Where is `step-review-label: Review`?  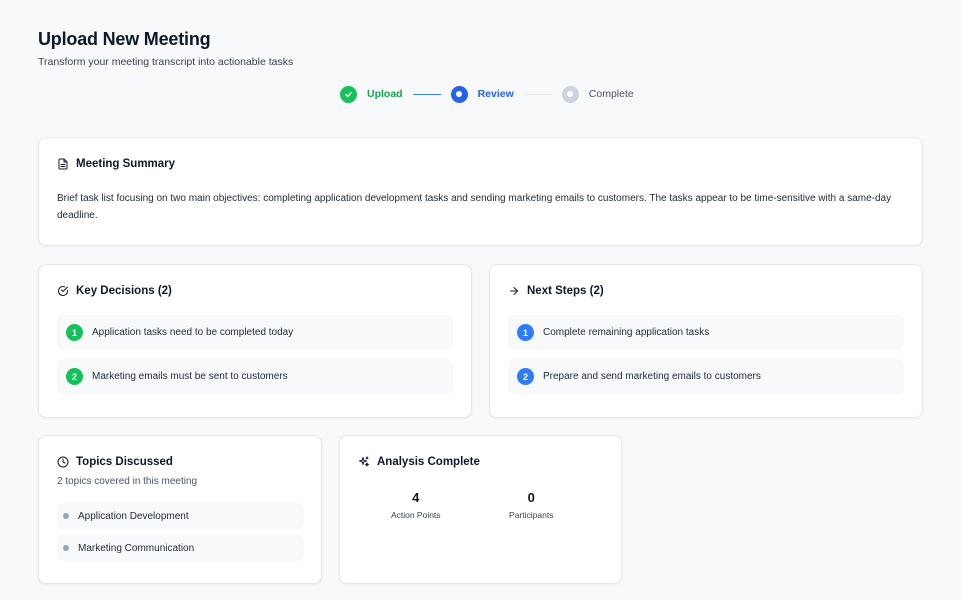 step-review-label: Review is located at coordinates (495, 94).